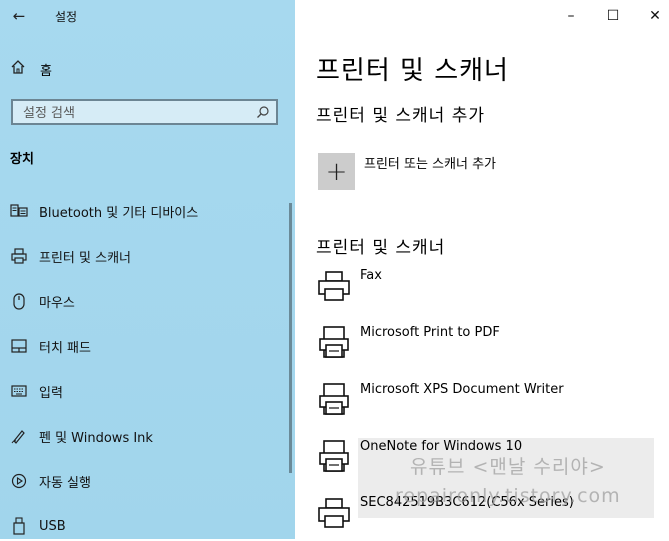 The height and width of the screenshot is (541, 669). What do you see at coordinates (145, 256) in the screenshot?
I see `sidebar-item-printers: 프린터 및 스캐너` at bounding box center [145, 256].